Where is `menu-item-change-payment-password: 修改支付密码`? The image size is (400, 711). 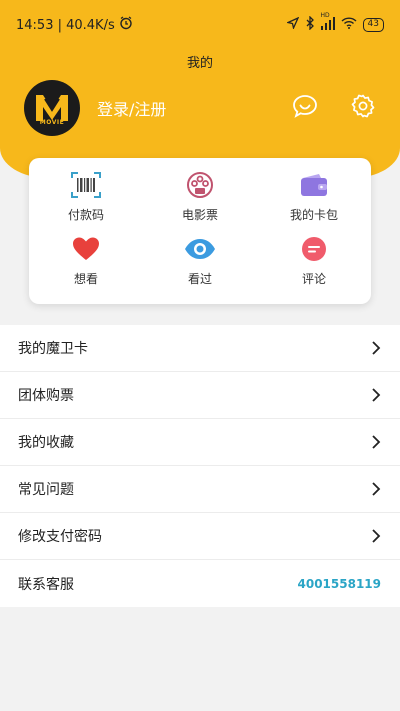
menu-item-change-payment-password: 修改支付密码 is located at coordinates (200, 536).